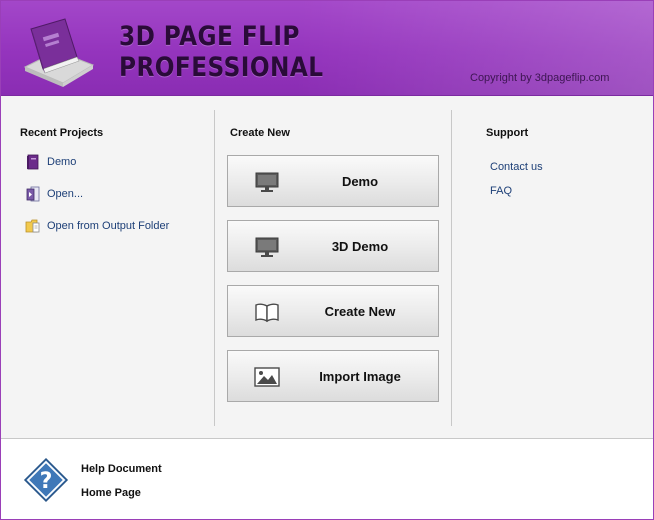  I want to click on 3d-demo-button: 3D Demo, so click(333, 246).